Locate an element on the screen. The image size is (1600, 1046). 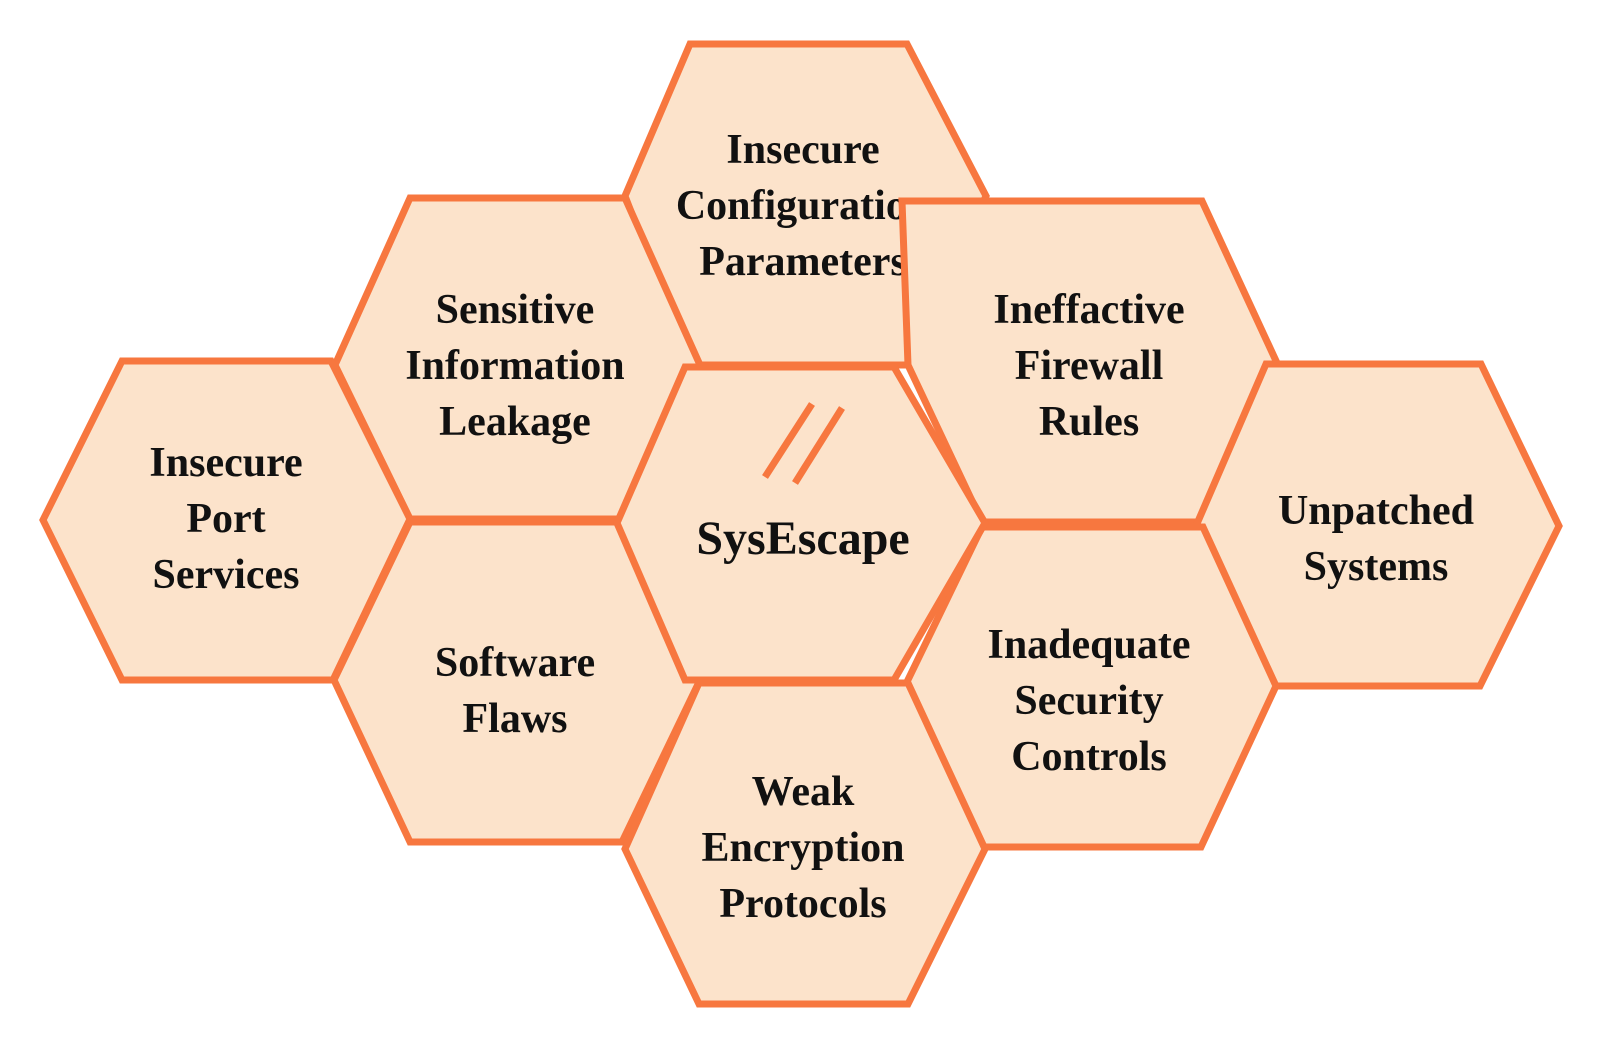
hexagon-label-line: Flaws is located at coordinates (515, 719).